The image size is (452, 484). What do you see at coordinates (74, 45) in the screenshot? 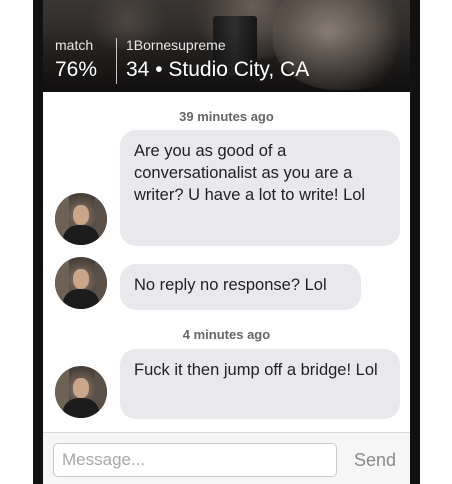
I see `match-label: match` at bounding box center [74, 45].